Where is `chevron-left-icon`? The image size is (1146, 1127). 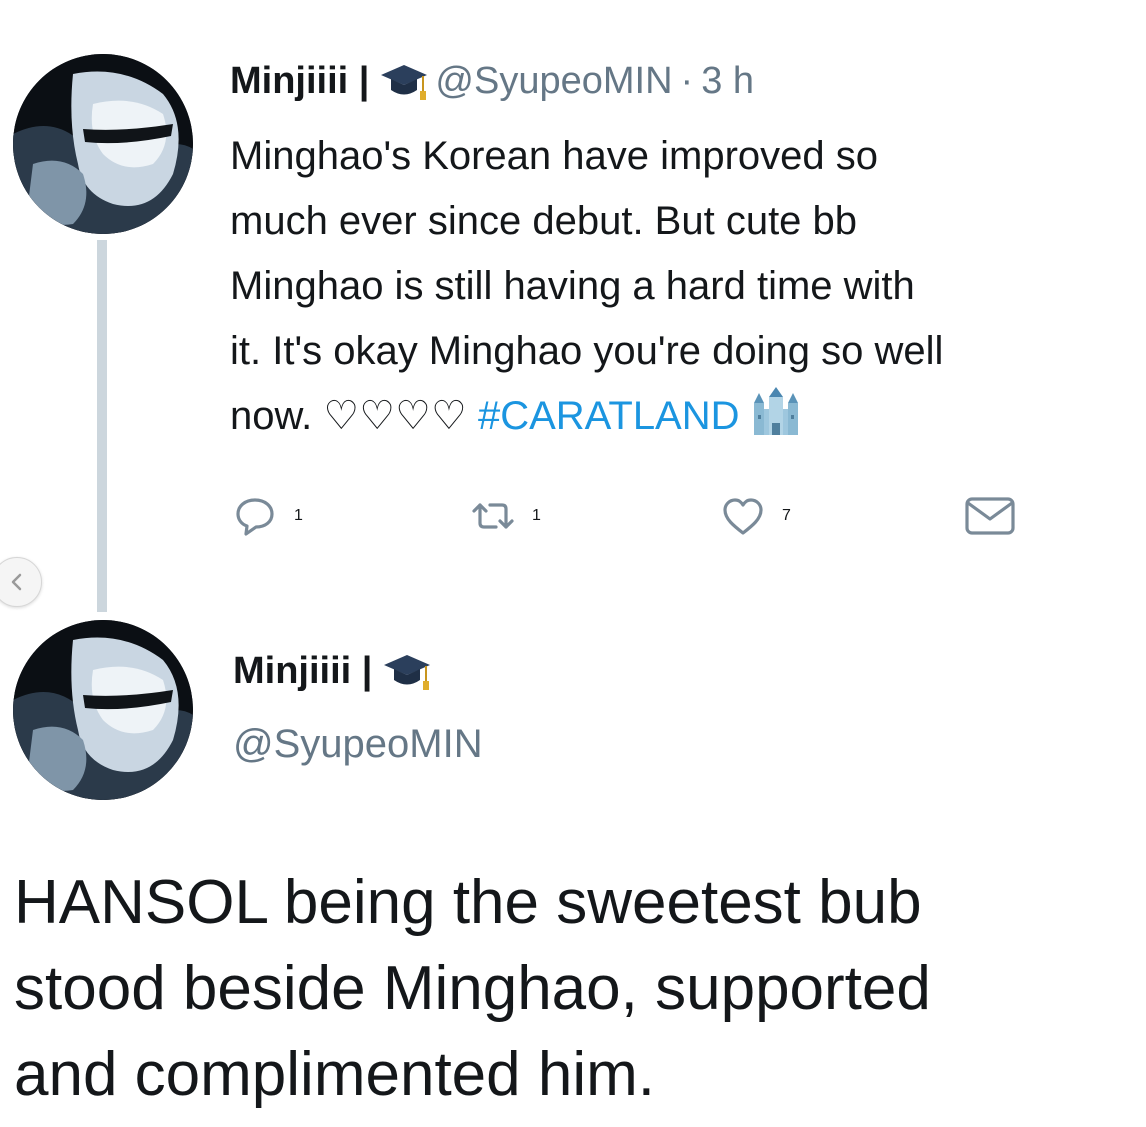
chevron-left-icon is located at coordinates (16, 582).